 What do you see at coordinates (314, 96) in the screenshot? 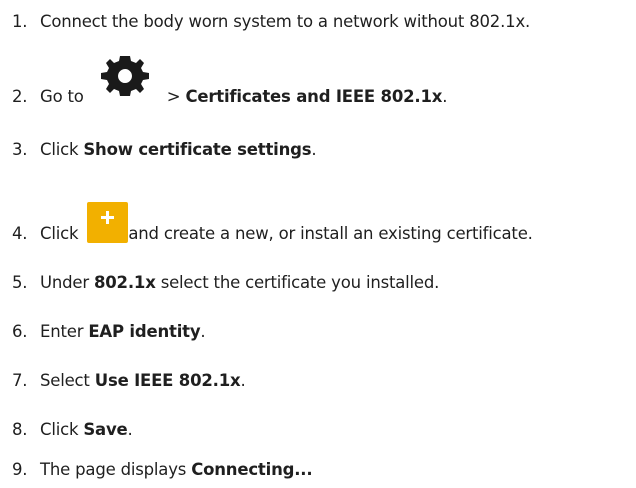
I see `step-emphasis: Certificates and IEEE 802.1x` at bounding box center [314, 96].